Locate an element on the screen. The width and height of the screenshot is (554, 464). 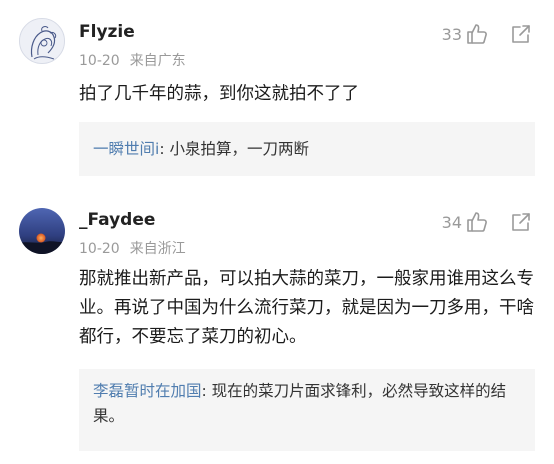
username: _Faydee is located at coordinates (117, 220).